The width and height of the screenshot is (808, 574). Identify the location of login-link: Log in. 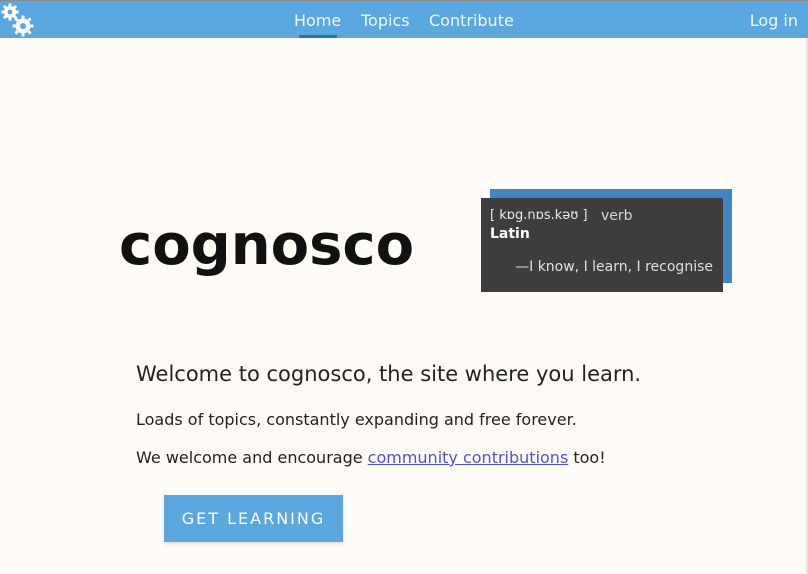
(774, 20).